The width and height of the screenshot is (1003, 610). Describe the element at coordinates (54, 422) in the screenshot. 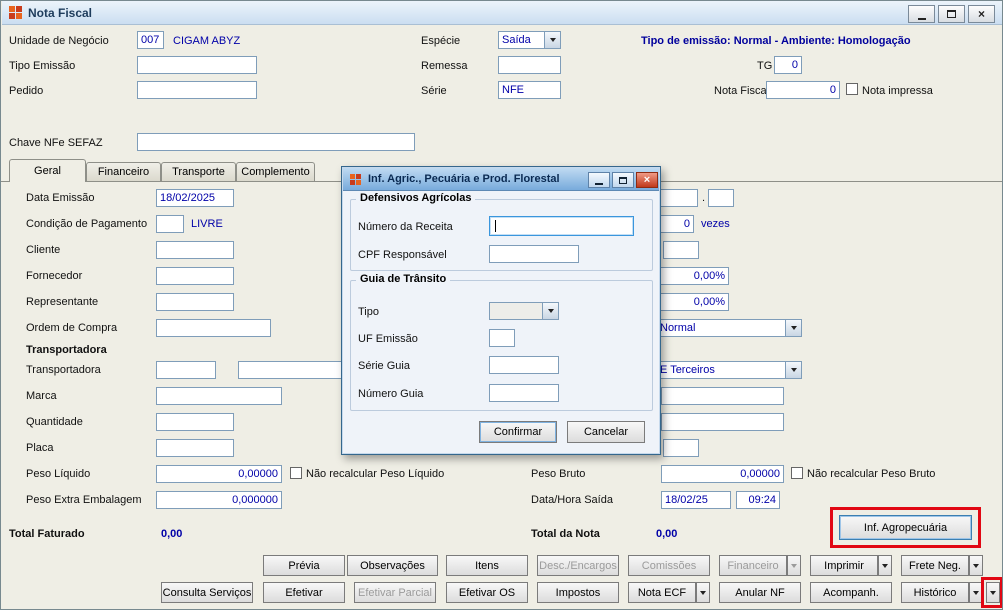

I see `quantidade-label: Quantidade` at that location.